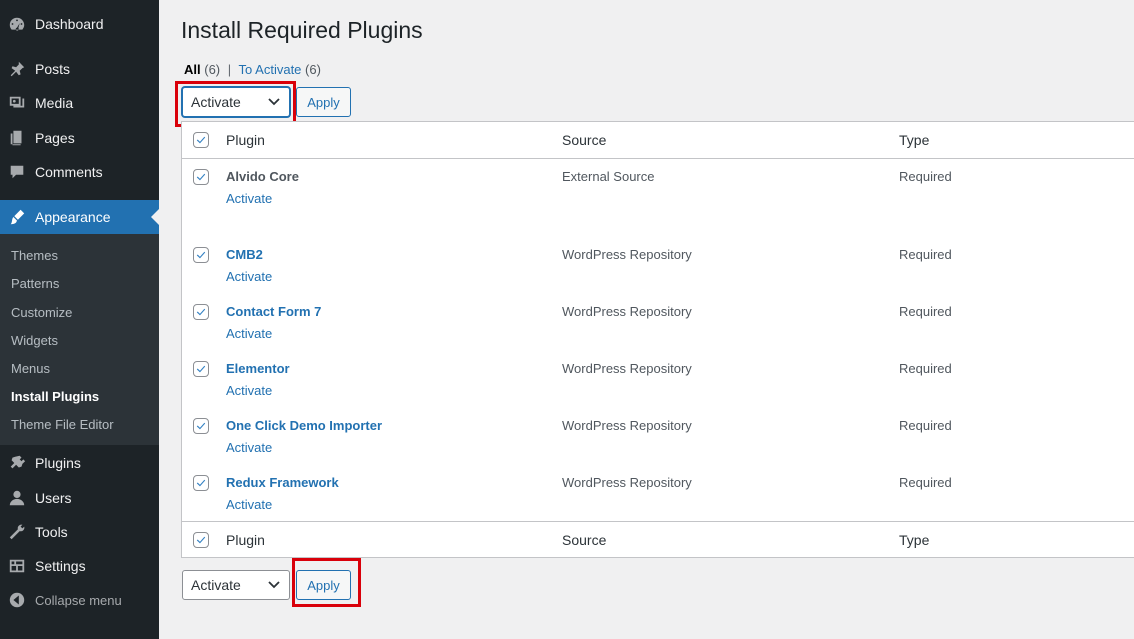  I want to click on filter-all-link: All, so click(192, 69).